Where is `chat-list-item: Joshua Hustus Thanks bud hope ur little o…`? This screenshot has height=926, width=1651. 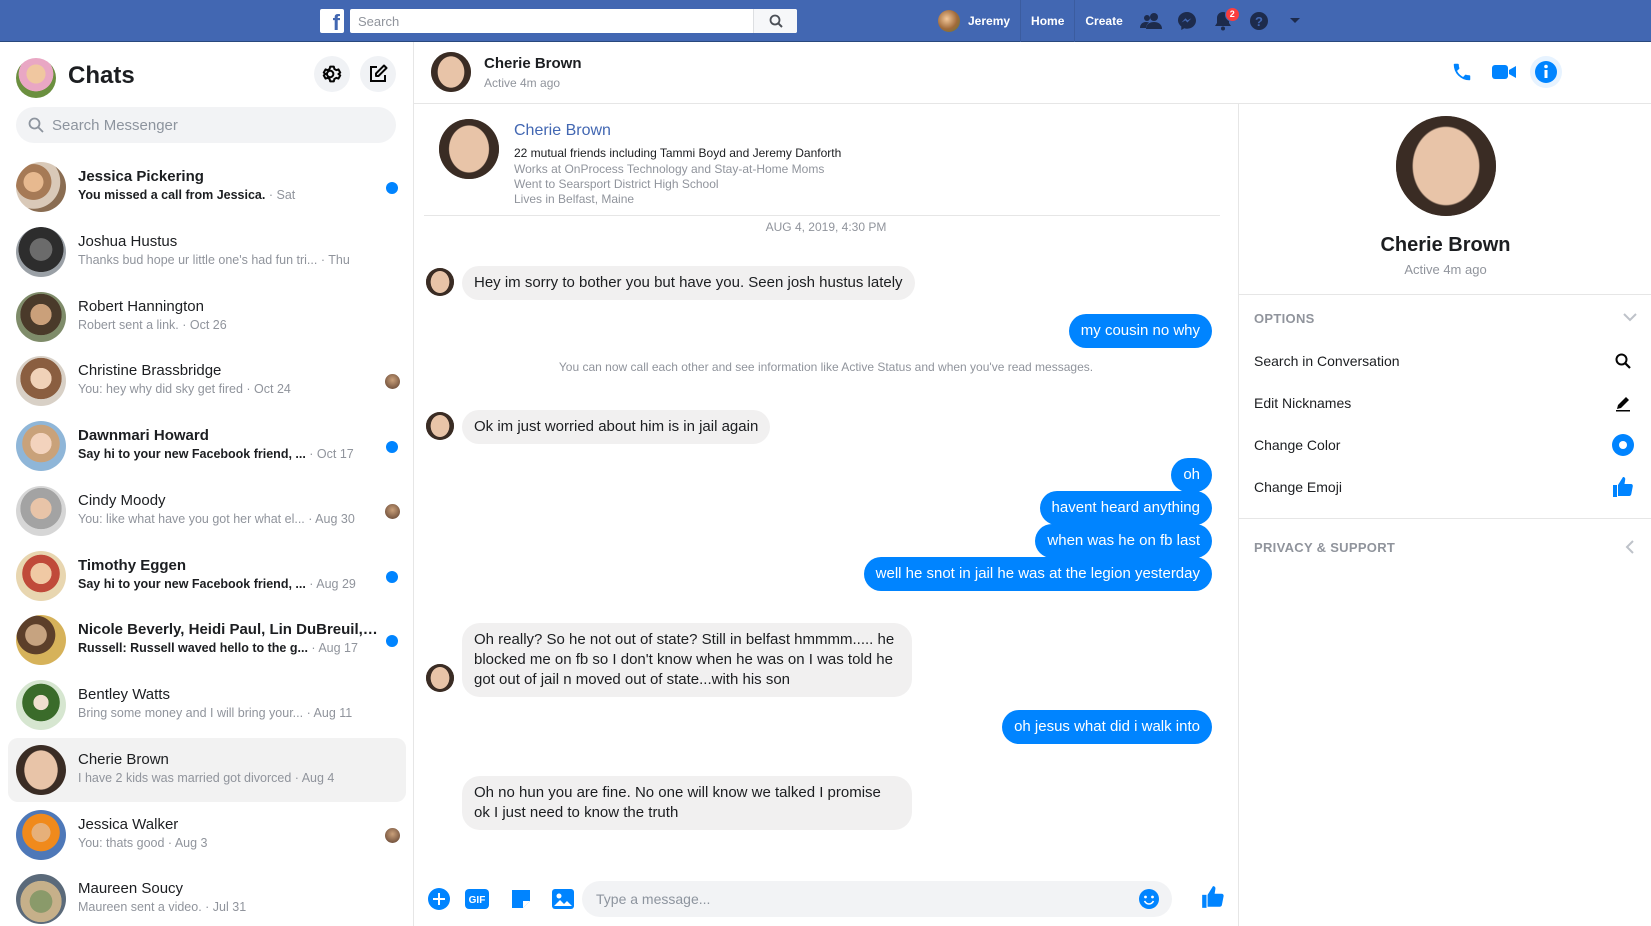 chat-list-item: Joshua Hustus Thanks bud hope ur little o… is located at coordinates (207, 252).